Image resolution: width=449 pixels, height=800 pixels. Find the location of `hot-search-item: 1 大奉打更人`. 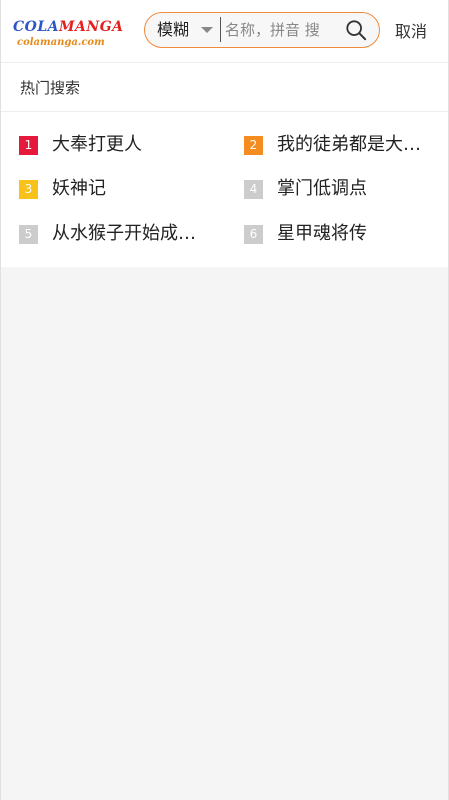

hot-search-item: 1 大奉打更人 is located at coordinates (119, 145).